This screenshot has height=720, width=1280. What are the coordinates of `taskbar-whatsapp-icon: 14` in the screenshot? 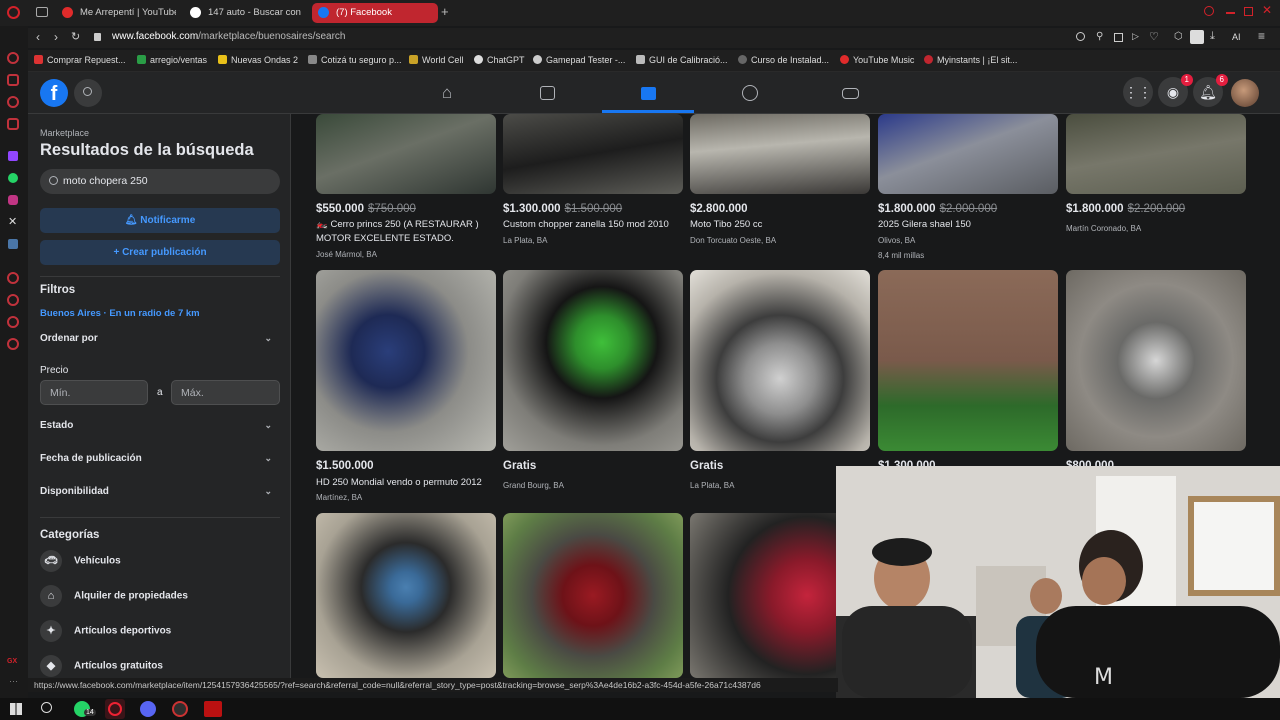 It's located at (85, 709).